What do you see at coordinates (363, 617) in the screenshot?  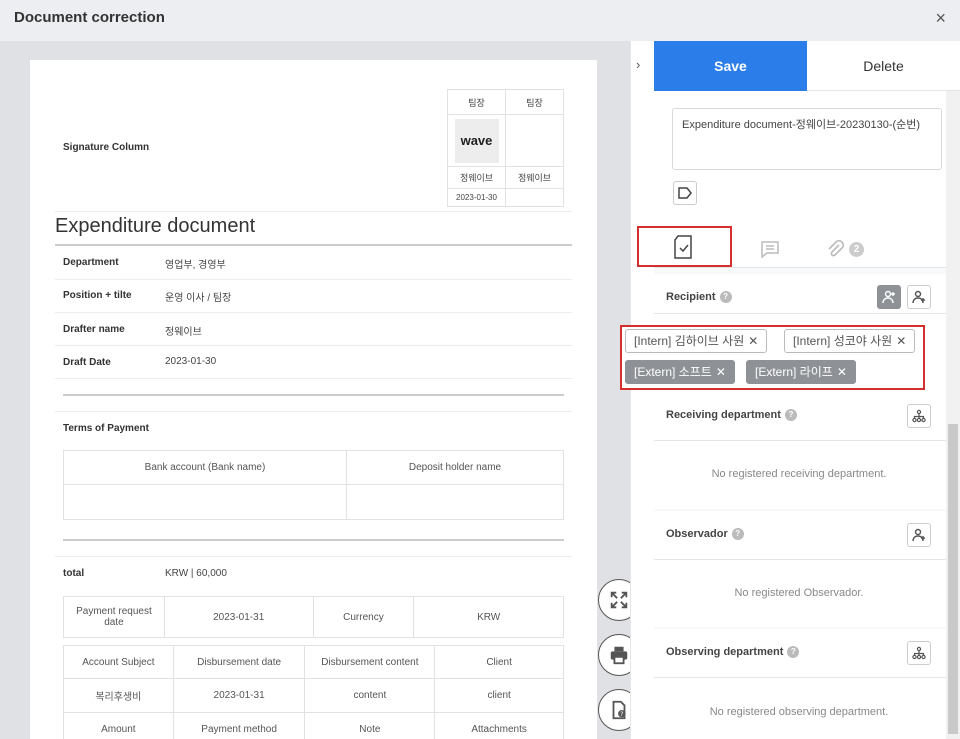 I see `payment-cell: Currency` at bounding box center [363, 617].